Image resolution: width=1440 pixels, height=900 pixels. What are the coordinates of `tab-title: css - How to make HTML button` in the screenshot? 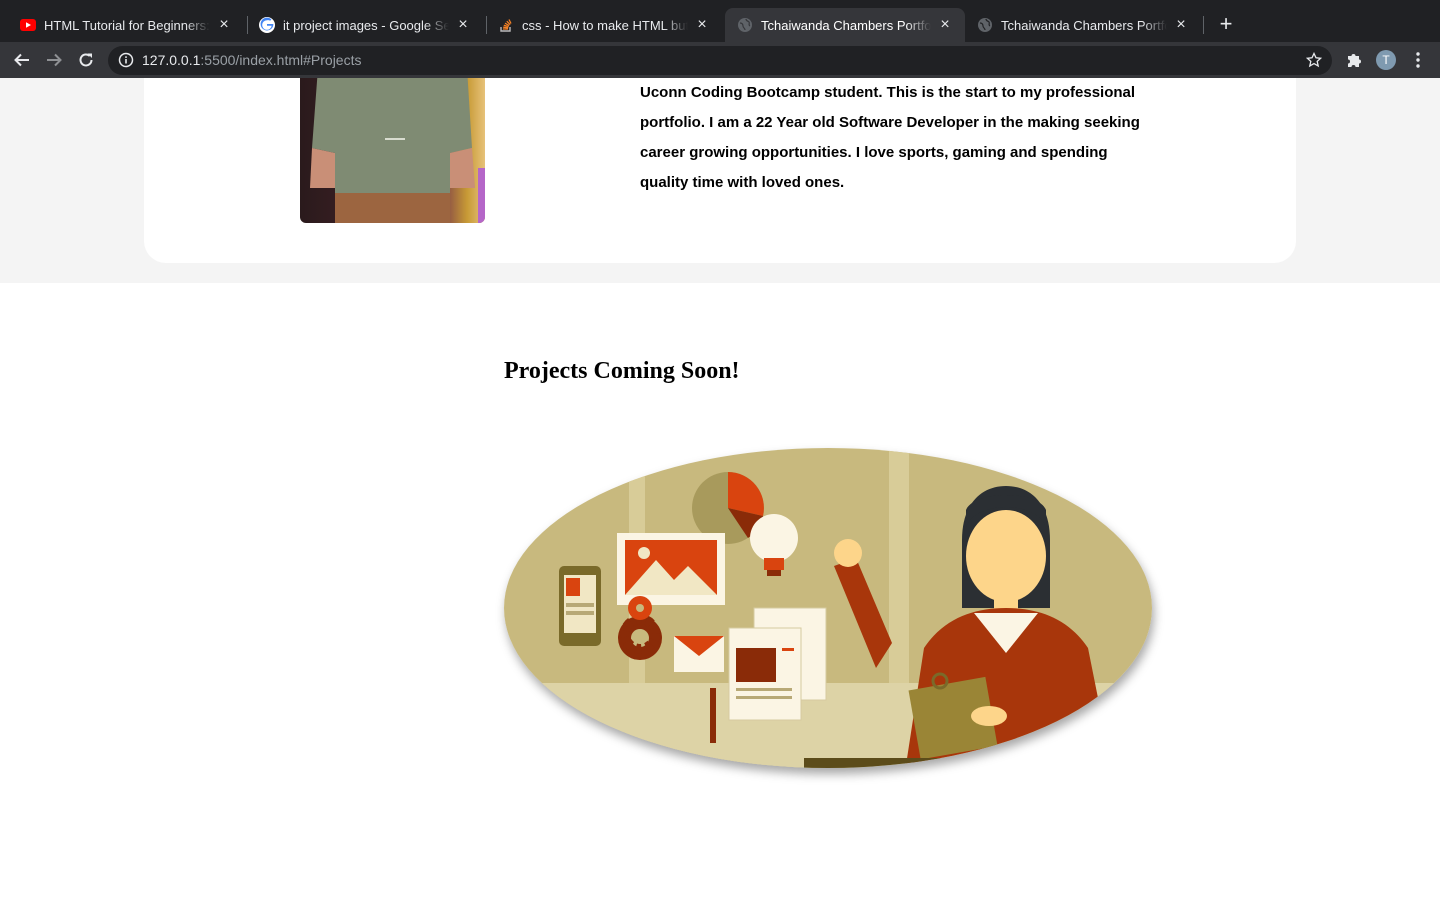 It's located at (605, 25).